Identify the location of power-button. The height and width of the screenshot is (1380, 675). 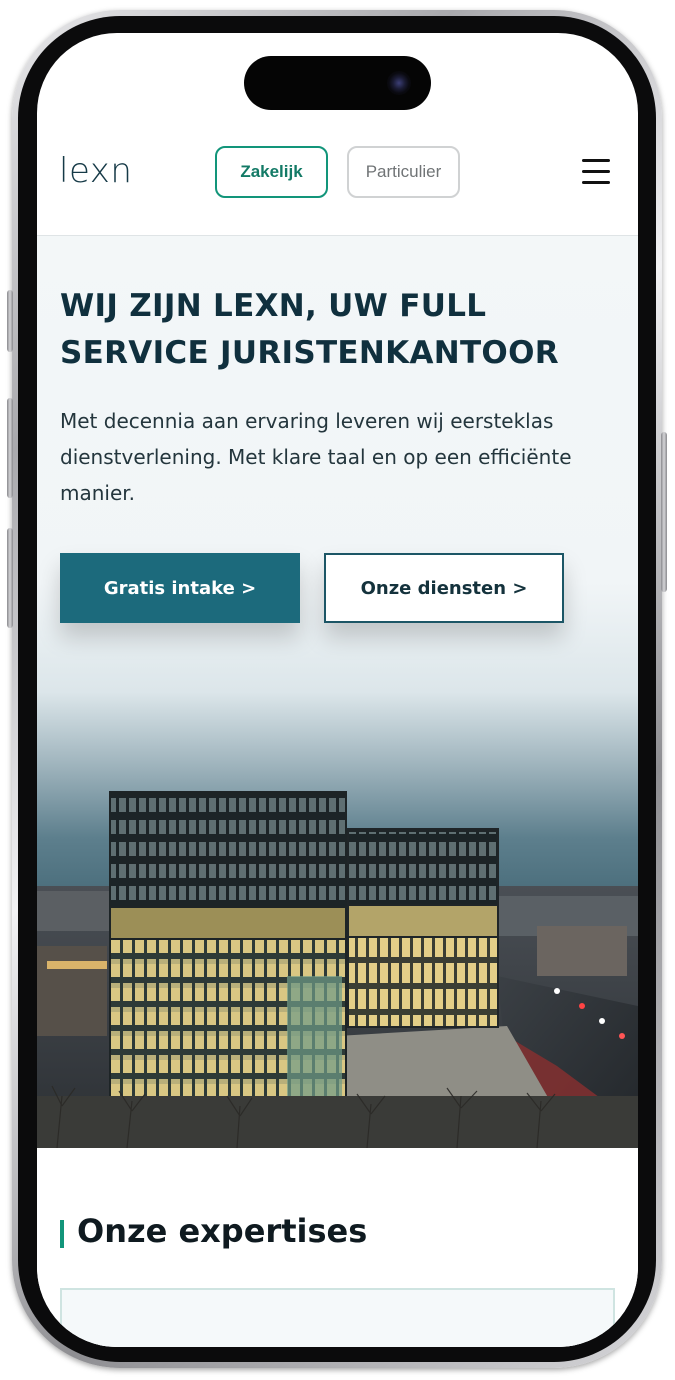
(664, 512).